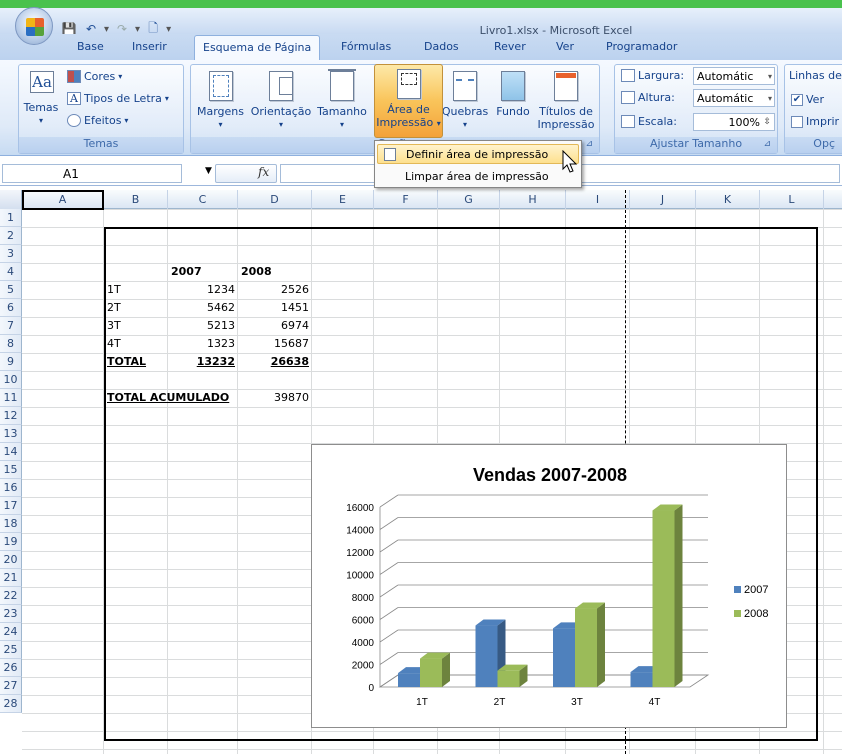 This screenshot has width=842, height=754. What do you see at coordinates (728, 199) in the screenshot?
I see `column-header-k: K` at bounding box center [728, 199].